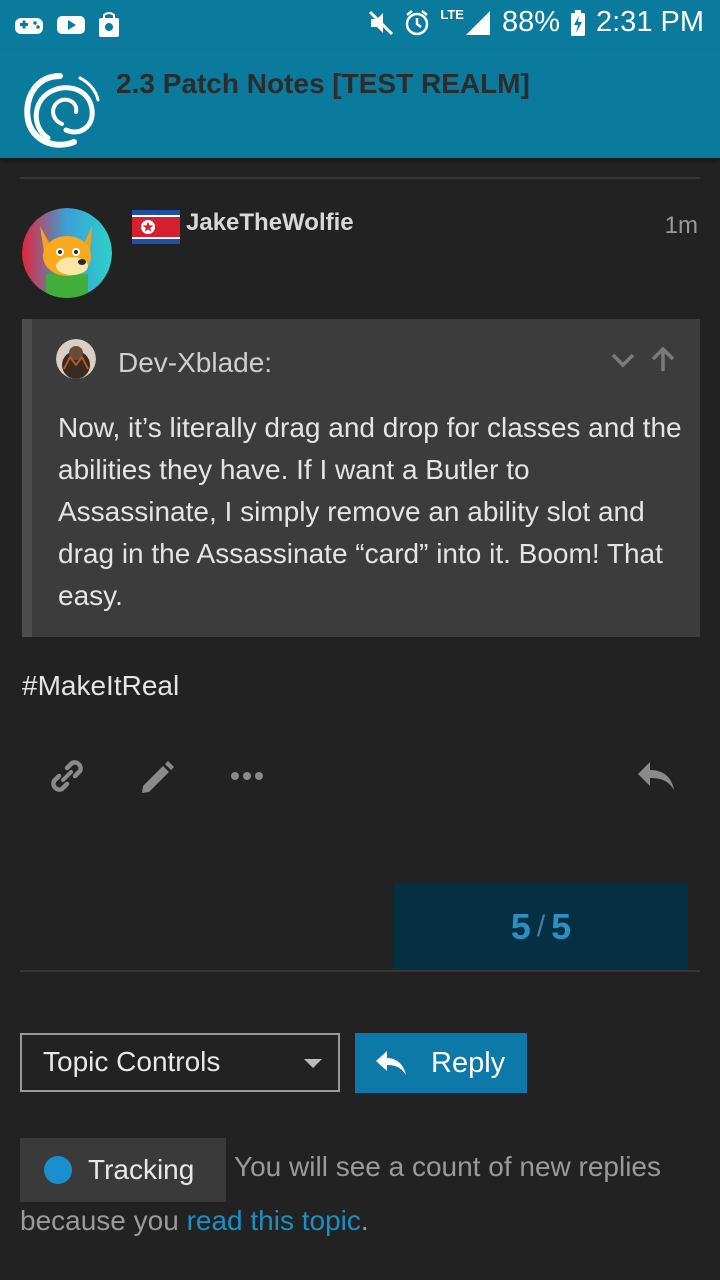  I want to click on battery-percent: 88%, so click(530, 22).